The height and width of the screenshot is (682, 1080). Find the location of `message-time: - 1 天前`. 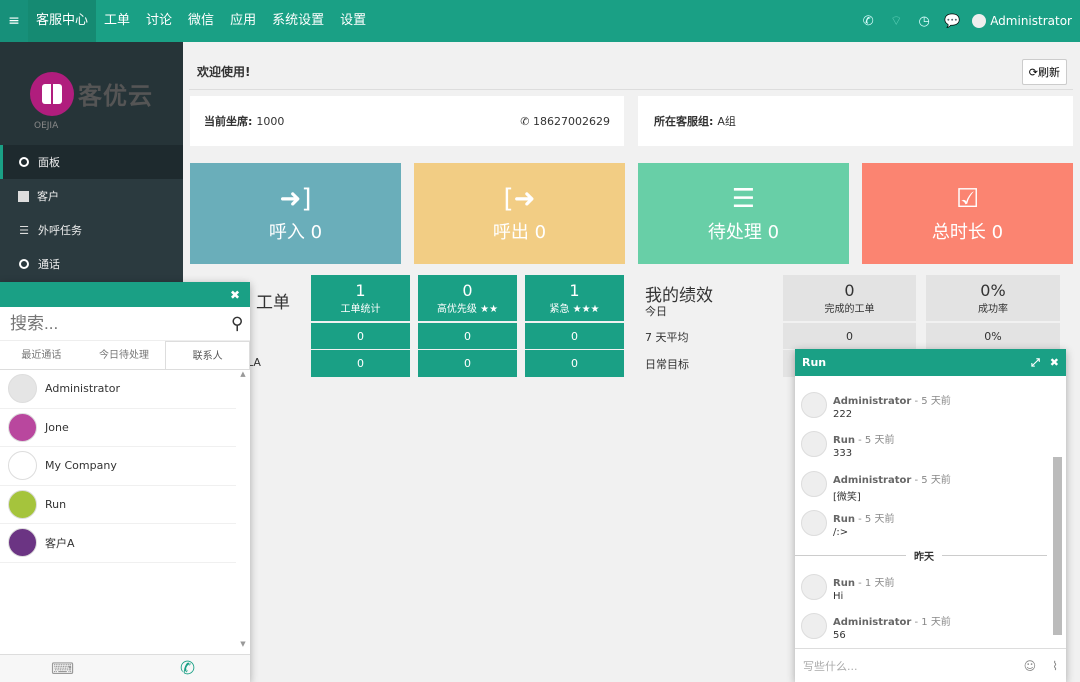

message-time: - 1 天前 is located at coordinates (876, 584).